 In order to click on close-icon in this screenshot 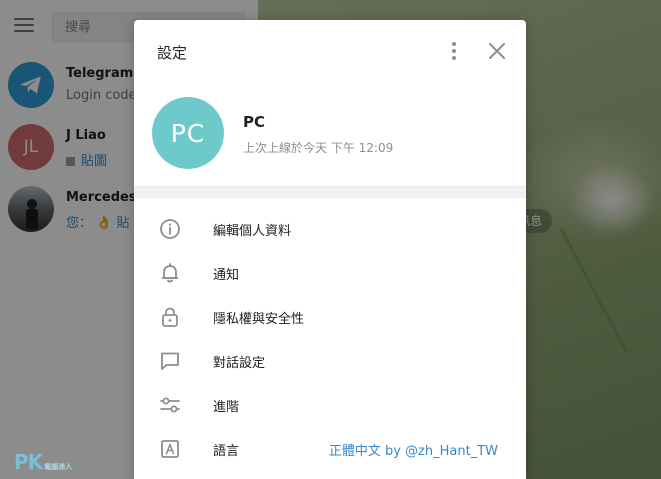, I will do `click(497, 51)`.